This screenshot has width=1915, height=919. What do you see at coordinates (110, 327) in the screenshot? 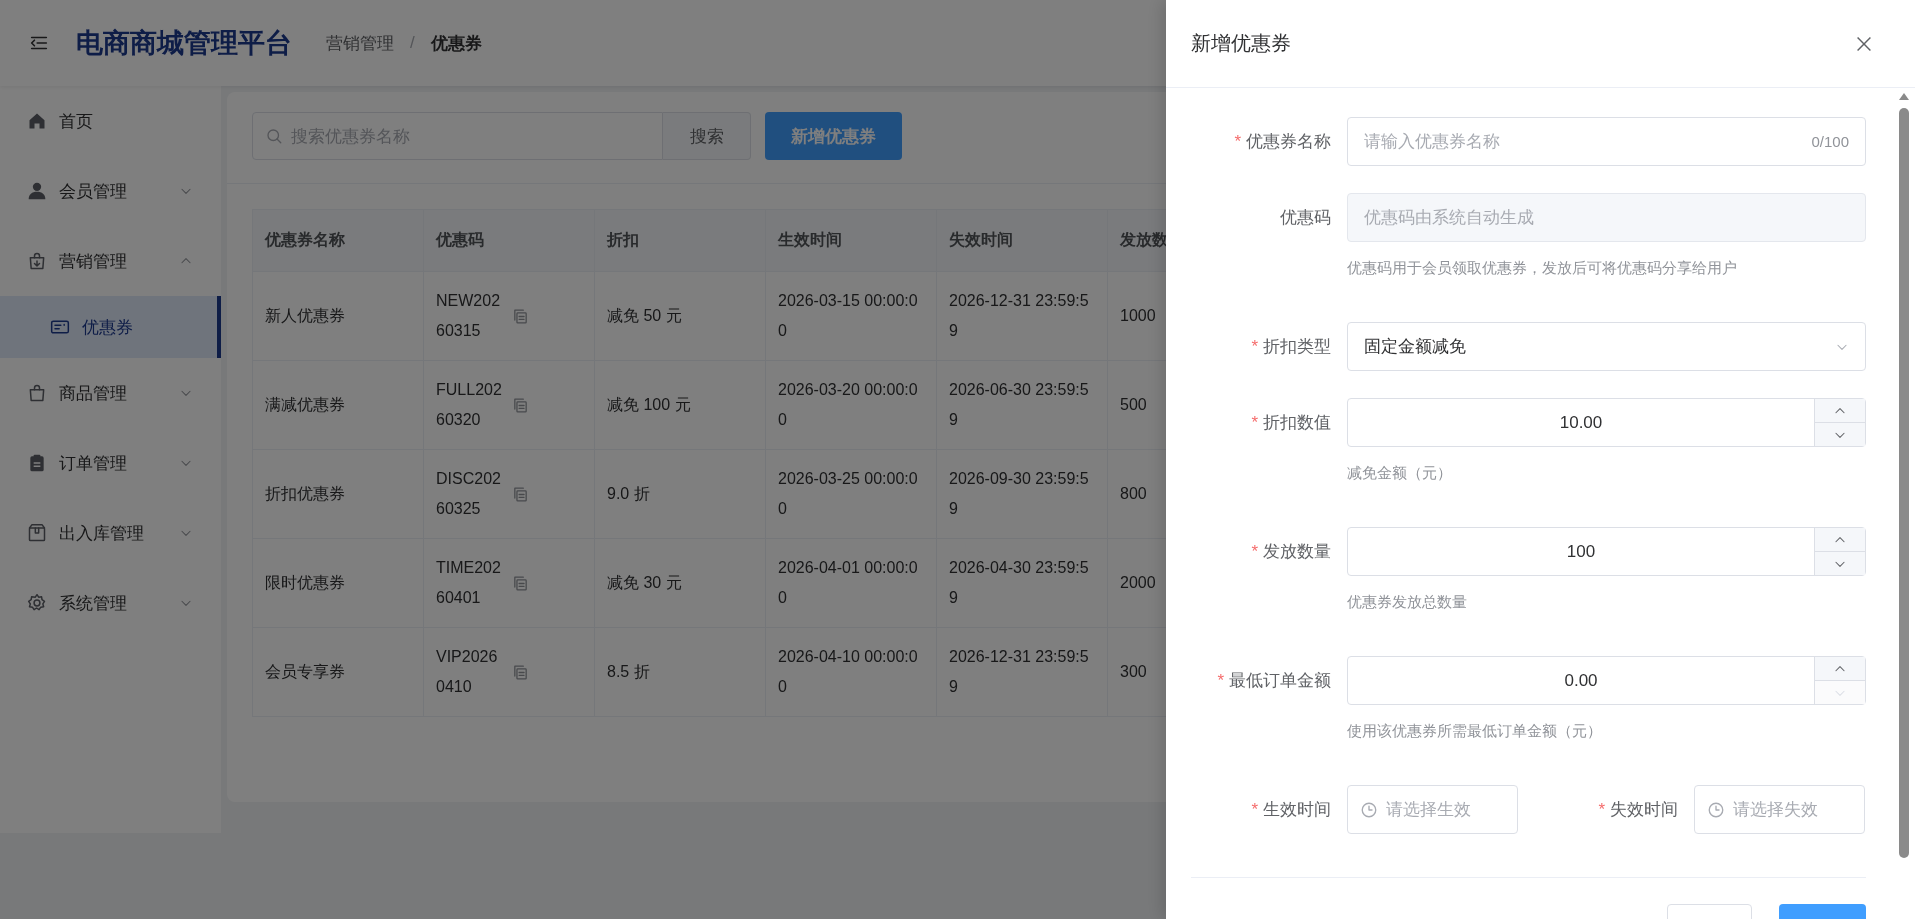
I see `menu-item: 优惠券` at bounding box center [110, 327].